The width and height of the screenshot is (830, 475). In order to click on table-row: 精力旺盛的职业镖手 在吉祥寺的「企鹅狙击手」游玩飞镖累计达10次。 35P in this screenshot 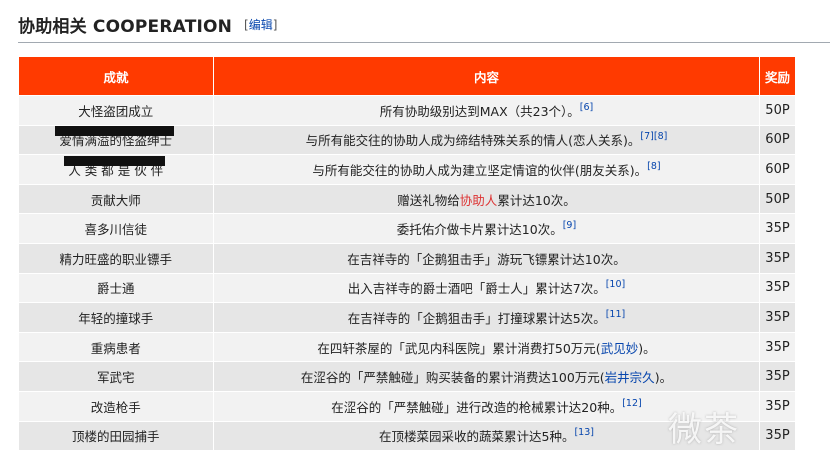, I will do `click(407, 258)`.